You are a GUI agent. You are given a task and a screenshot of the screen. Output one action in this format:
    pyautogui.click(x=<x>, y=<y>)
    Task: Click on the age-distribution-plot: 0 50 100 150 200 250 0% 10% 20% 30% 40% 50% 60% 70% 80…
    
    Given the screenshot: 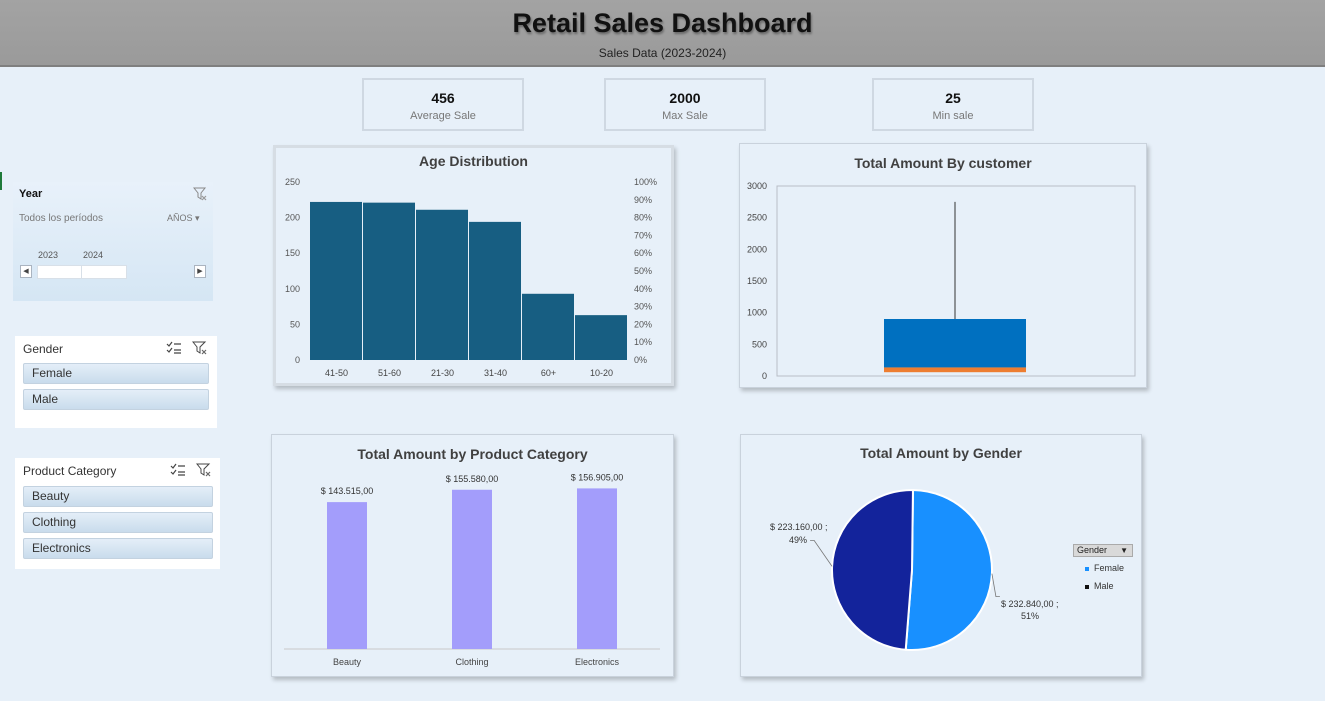 What is the action you would take?
    pyautogui.click(x=471, y=277)
    